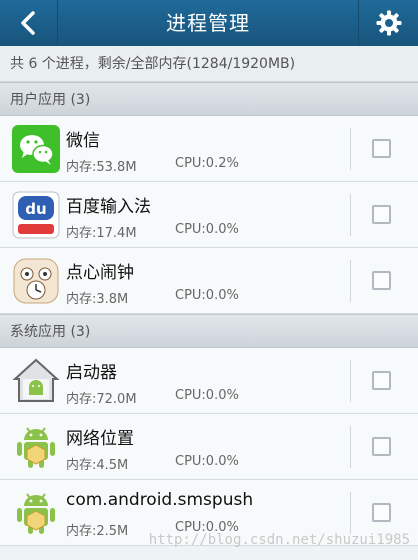 The height and width of the screenshot is (560, 418). I want to click on process-row: 点心闹钟 内存:3.8M CPU:0.0%, so click(209, 281).